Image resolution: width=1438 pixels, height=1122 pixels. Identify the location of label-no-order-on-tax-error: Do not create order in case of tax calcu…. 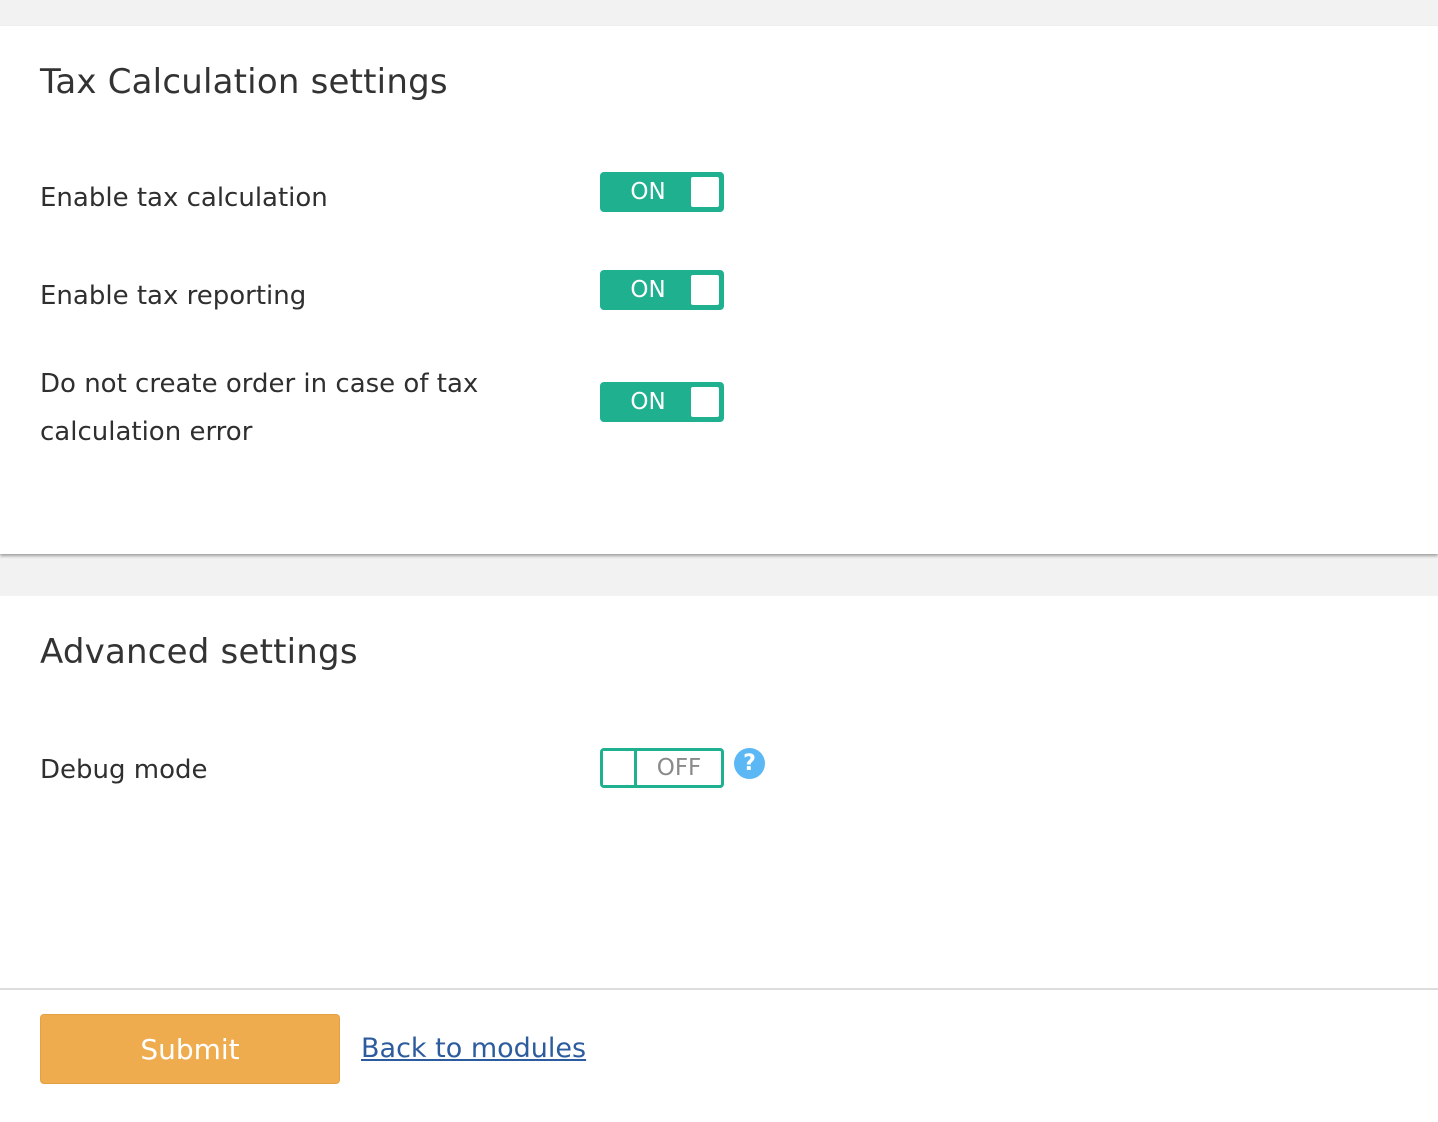
(259, 408).